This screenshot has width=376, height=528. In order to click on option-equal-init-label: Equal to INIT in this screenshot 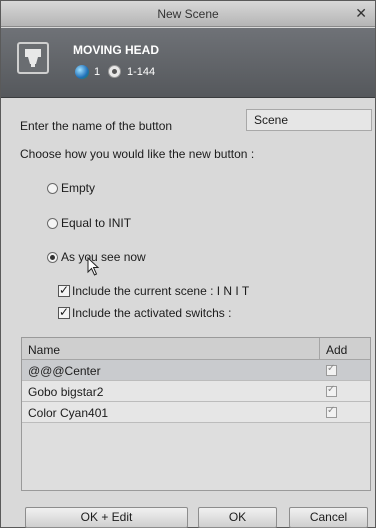, I will do `click(96, 223)`.